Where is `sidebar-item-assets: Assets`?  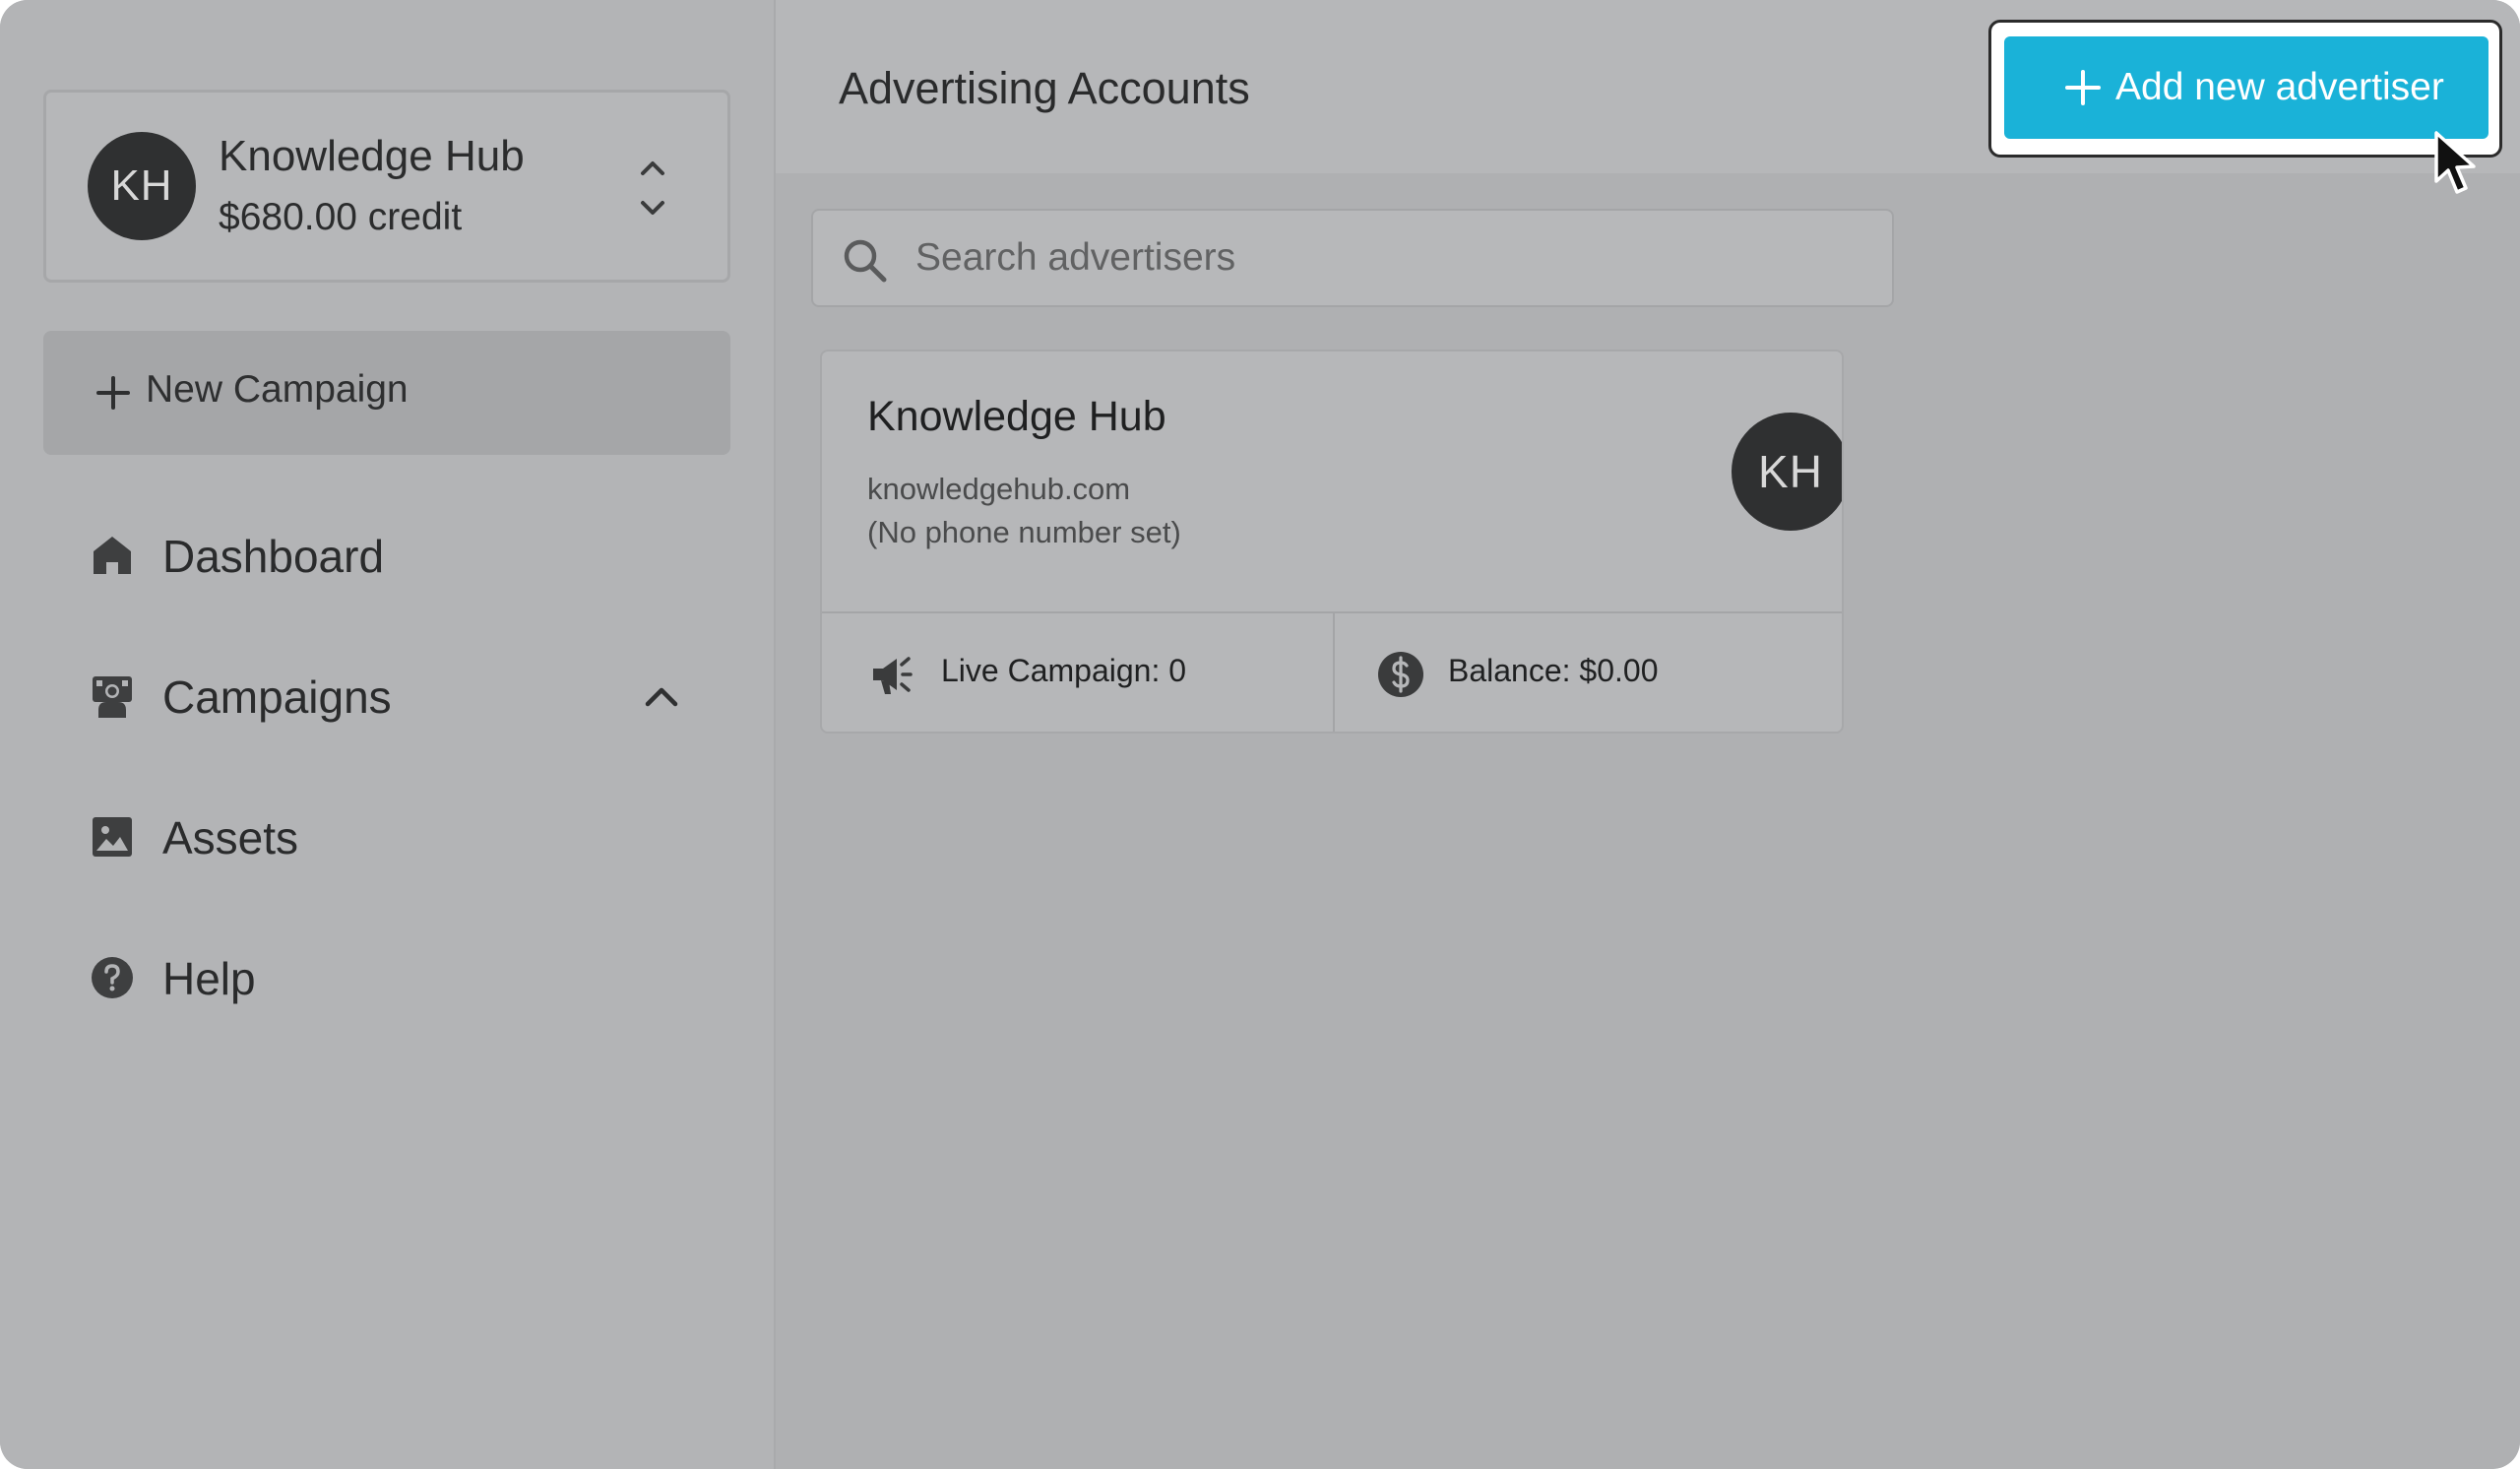
sidebar-item-assets: Assets is located at coordinates (386, 837).